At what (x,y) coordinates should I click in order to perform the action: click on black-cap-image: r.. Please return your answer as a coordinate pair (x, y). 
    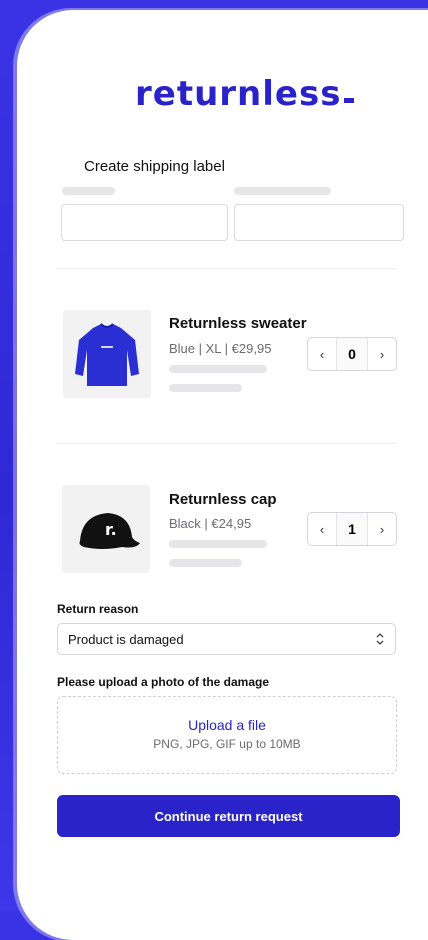
    Looking at the image, I should click on (109, 531).